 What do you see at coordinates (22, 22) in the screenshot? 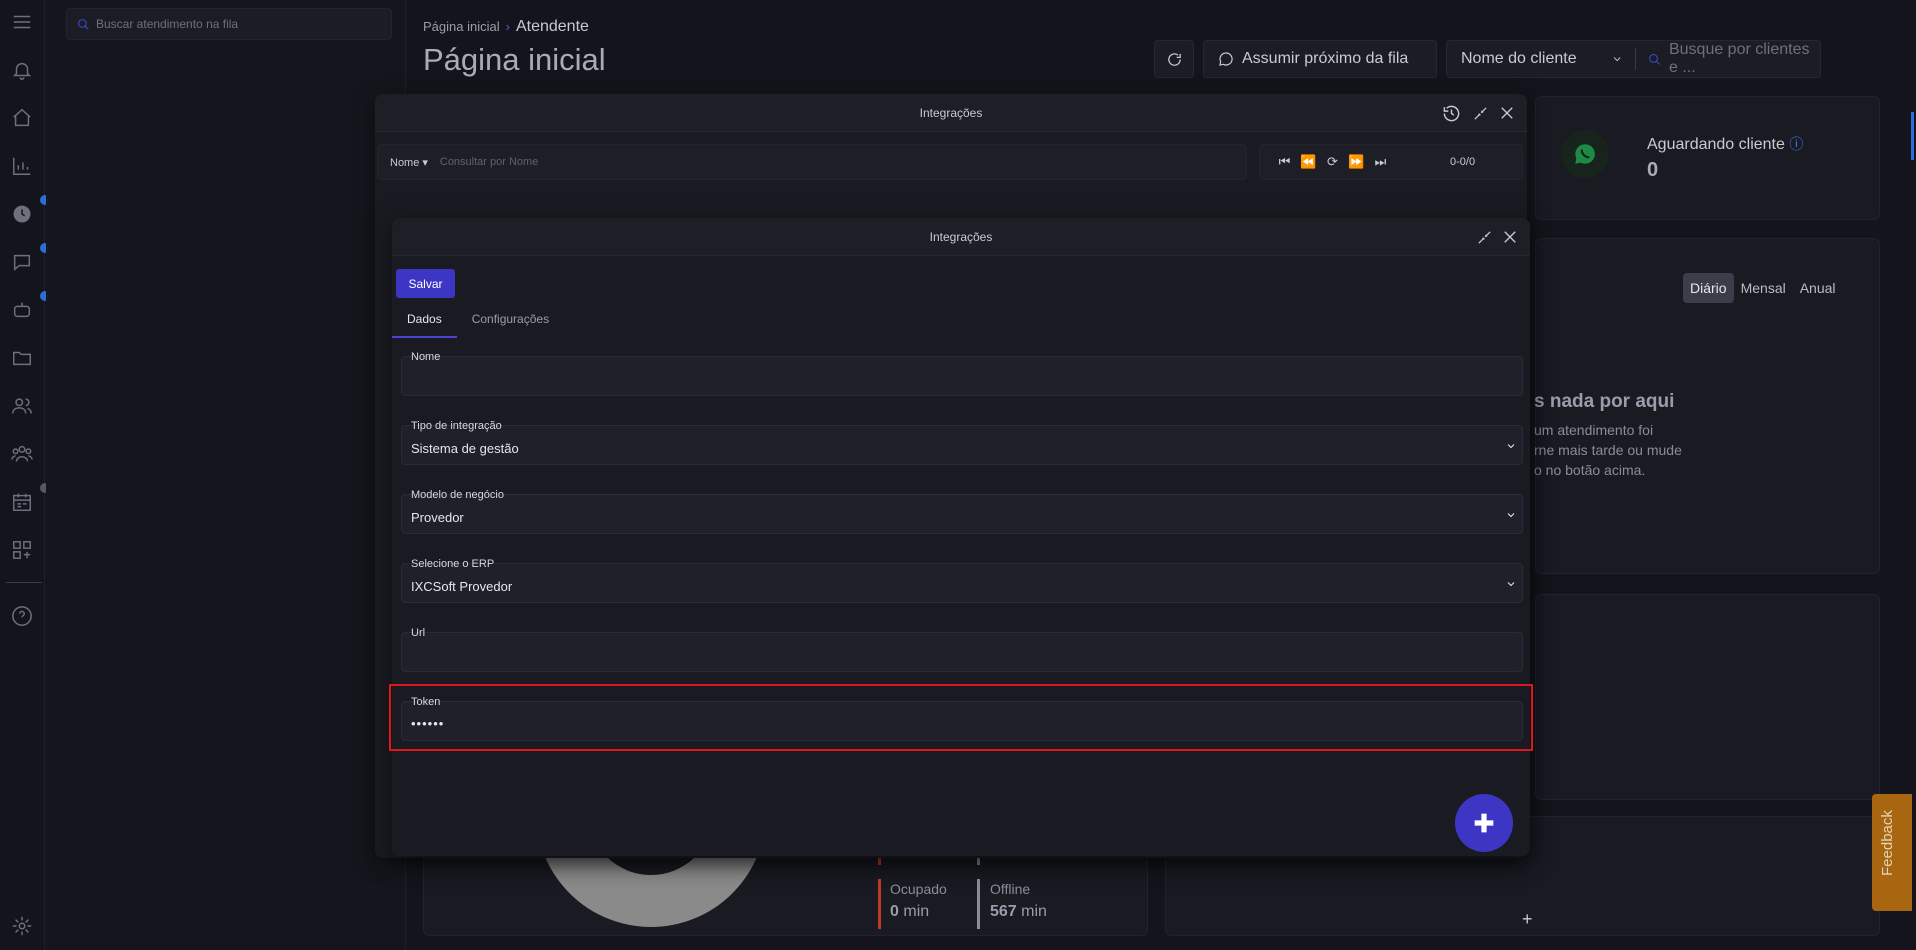
I see `menu-icon` at bounding box center [22, 22].